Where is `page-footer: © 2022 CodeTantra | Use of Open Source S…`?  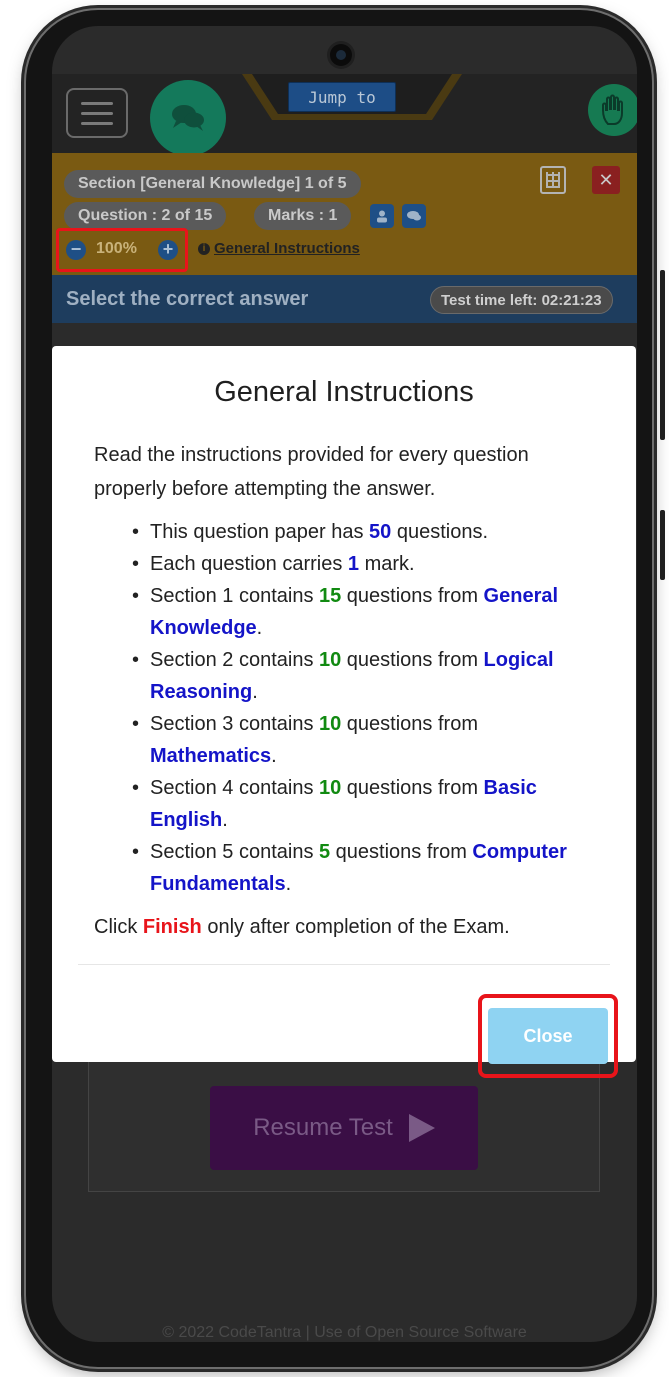 page-footer: © 2022 CodeTantra | Use of Open Source S… is located at coordinates (344, 1332).